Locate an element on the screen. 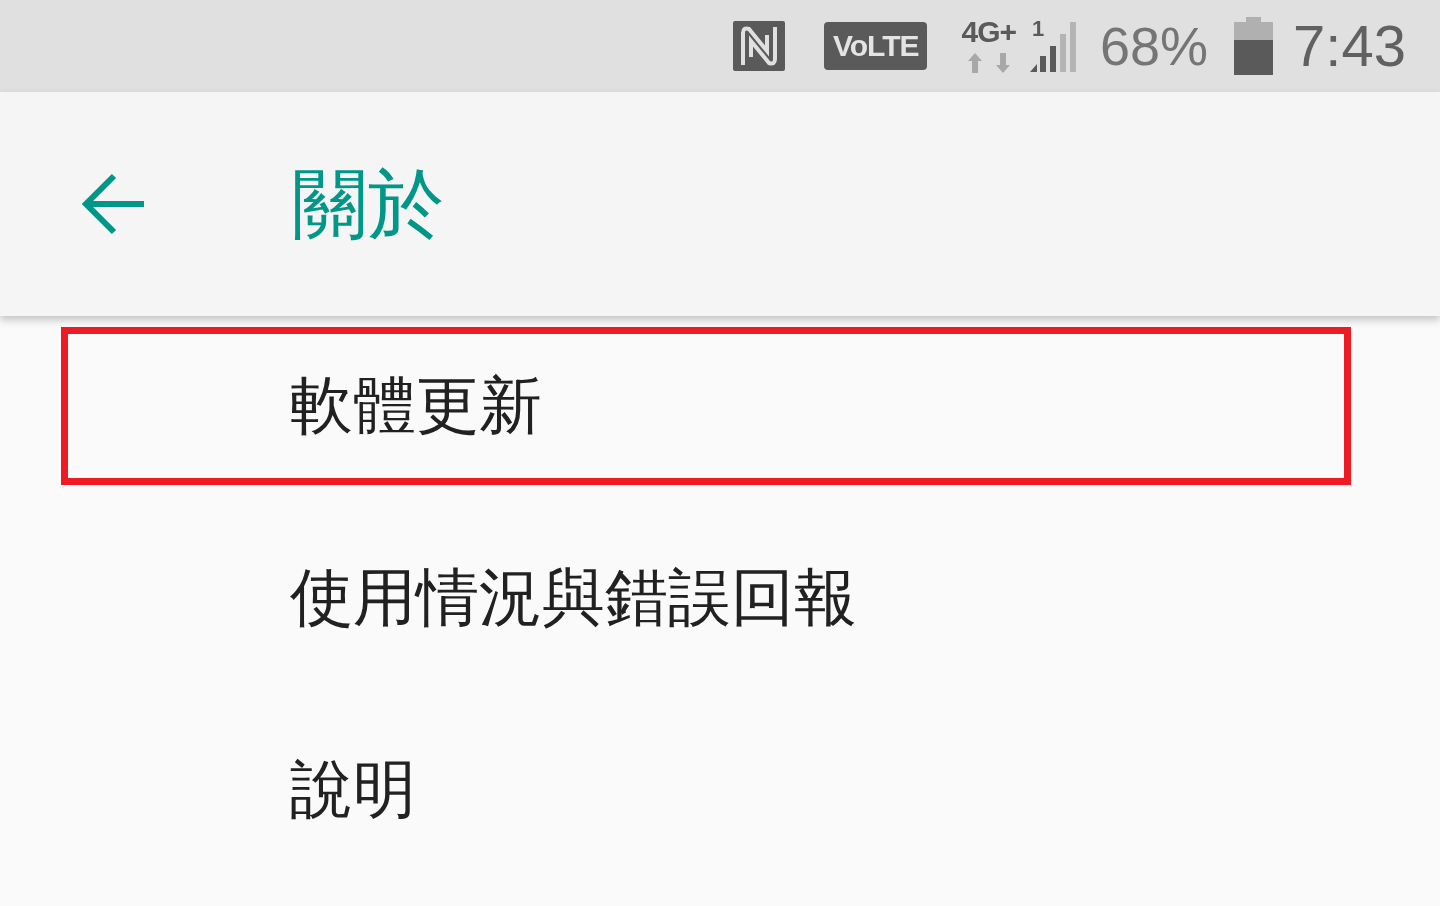 The image size is (1440, 906). sim-slot-number: 1 is located at coordinates (1038, 29).